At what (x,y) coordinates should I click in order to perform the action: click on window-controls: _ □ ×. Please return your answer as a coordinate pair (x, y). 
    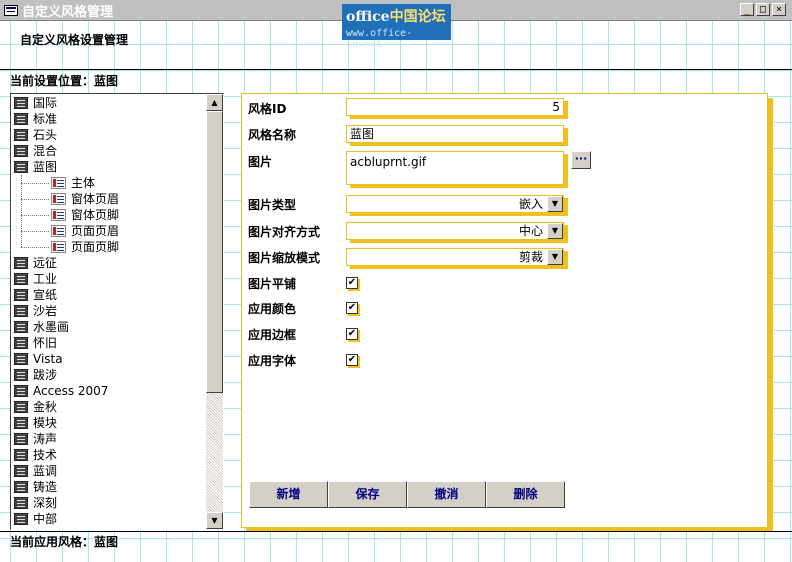
    Looking at the image, I should click on (763, 9).